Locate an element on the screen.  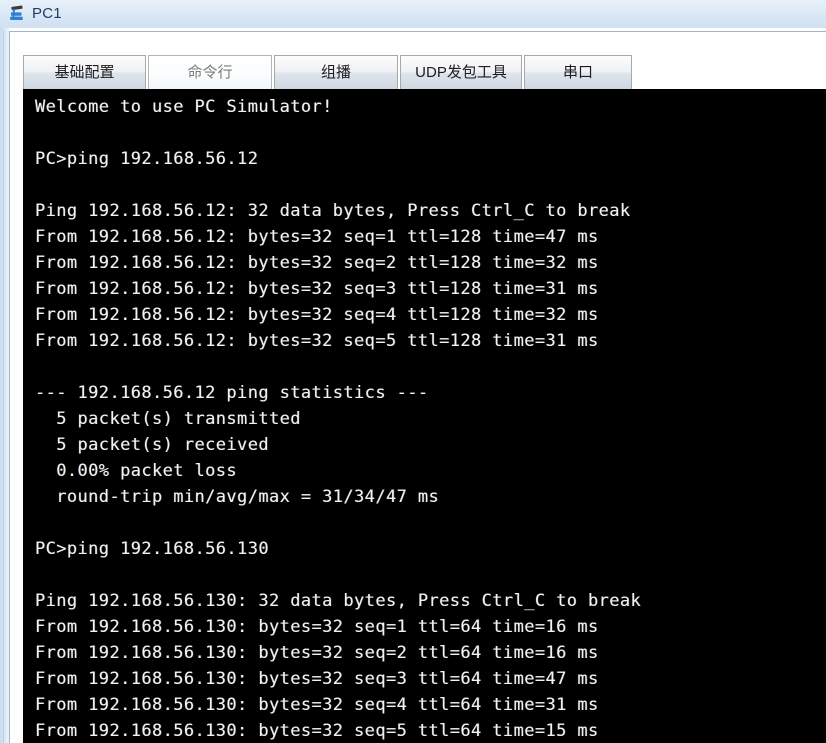
terminal-line: PC>ping 192.168.56.130 is located at coordinates (152, 549).